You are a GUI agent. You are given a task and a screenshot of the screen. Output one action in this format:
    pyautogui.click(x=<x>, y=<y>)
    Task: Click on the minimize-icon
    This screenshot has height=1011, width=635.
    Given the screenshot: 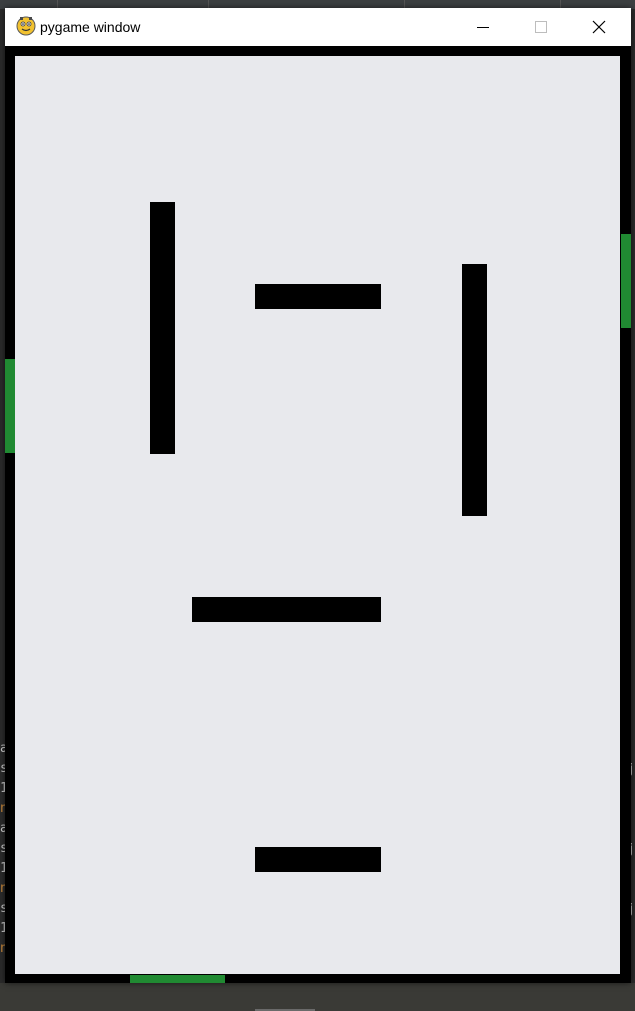 What is the action you would take?
    pyautogui.click(x=483, y=27)
    